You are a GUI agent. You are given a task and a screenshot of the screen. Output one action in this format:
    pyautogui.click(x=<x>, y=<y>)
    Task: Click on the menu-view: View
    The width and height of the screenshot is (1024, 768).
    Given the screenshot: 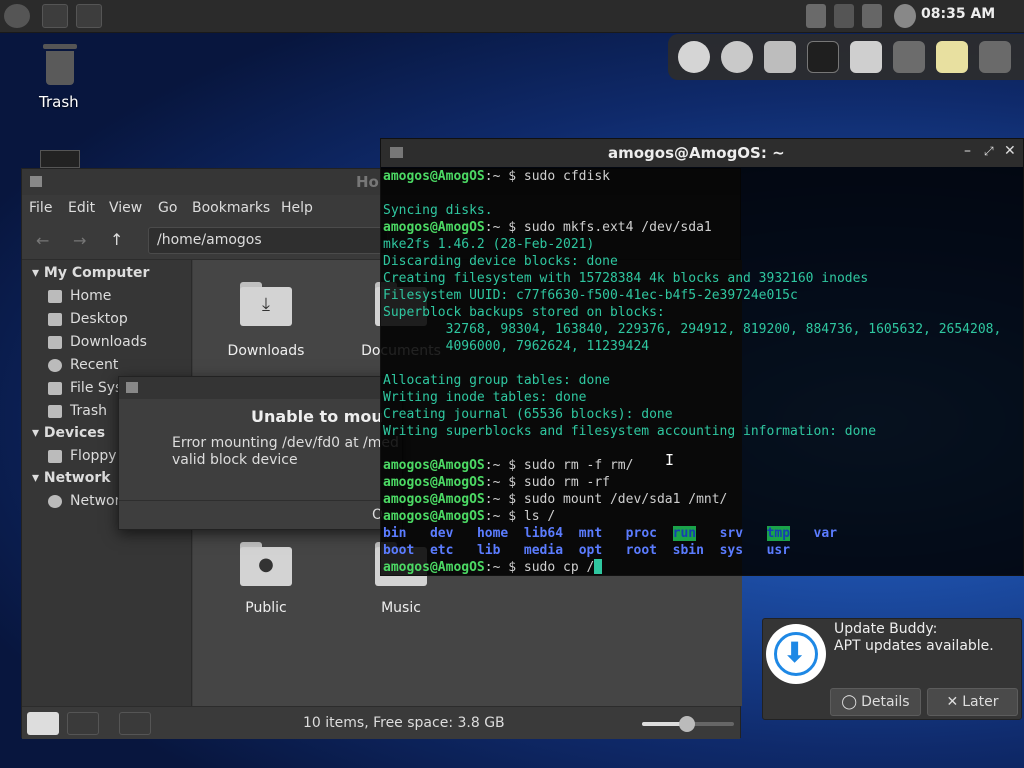 What is the action you would take?
    pyautogui.click(x=125, y=208)
    